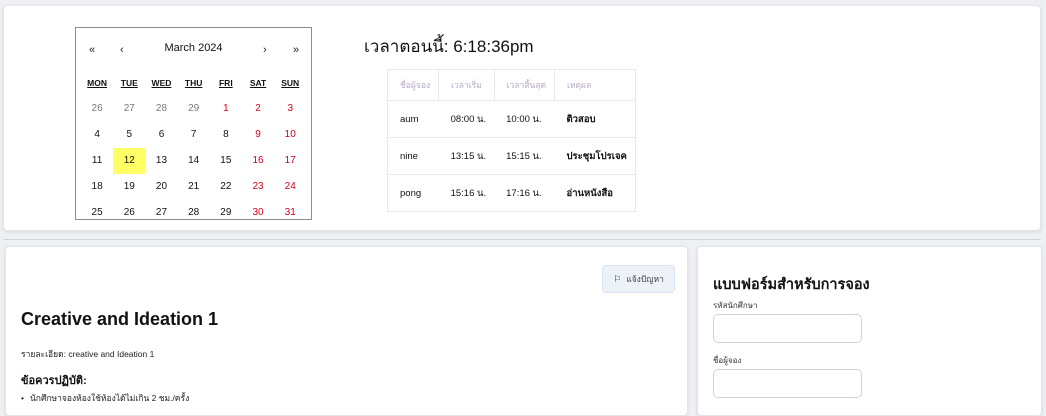  Describe the element at coordinates (97, 135) in the screenshot. I see `calendar-day: 4` at that location.